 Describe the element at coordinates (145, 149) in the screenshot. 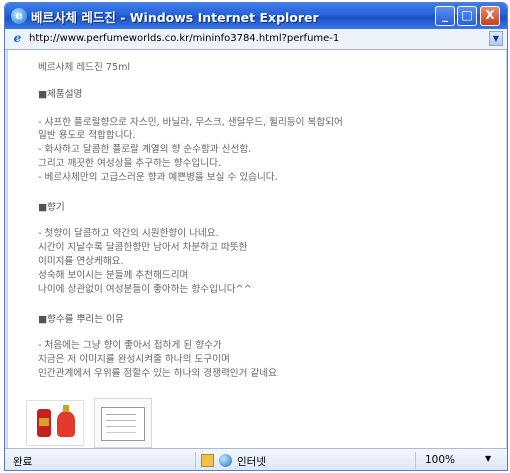

I see `description-line: - 화사하고 달콤한 플로랄 계열의 향 순수함과 신선함.` at that location.